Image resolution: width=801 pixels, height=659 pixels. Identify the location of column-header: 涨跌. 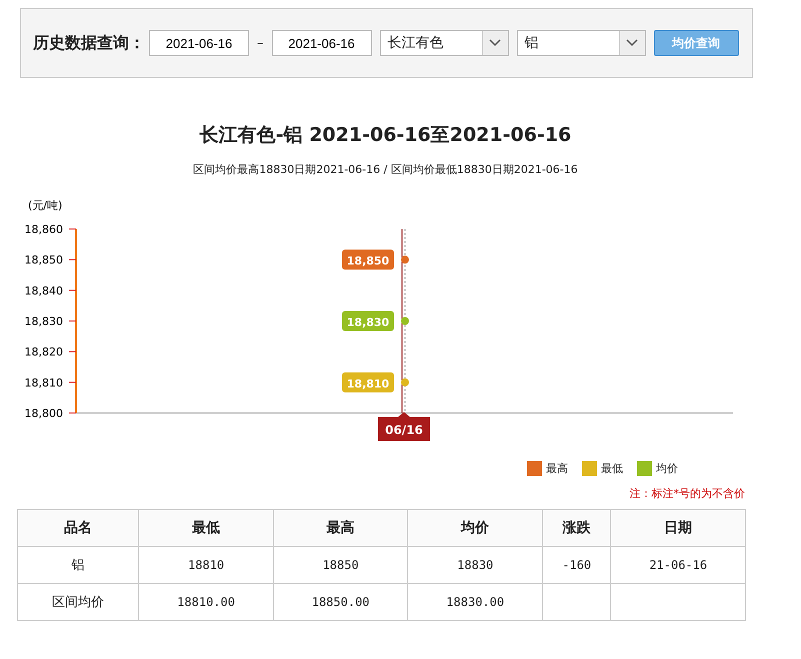
(576, 528).